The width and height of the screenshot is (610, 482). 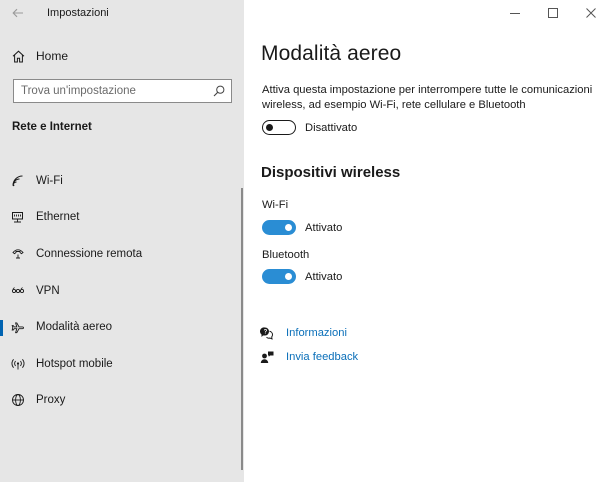 What do you see at coordinates (18, 327) in the screenshot?
I see `airplane-icon` at bounding box center [18, 327].